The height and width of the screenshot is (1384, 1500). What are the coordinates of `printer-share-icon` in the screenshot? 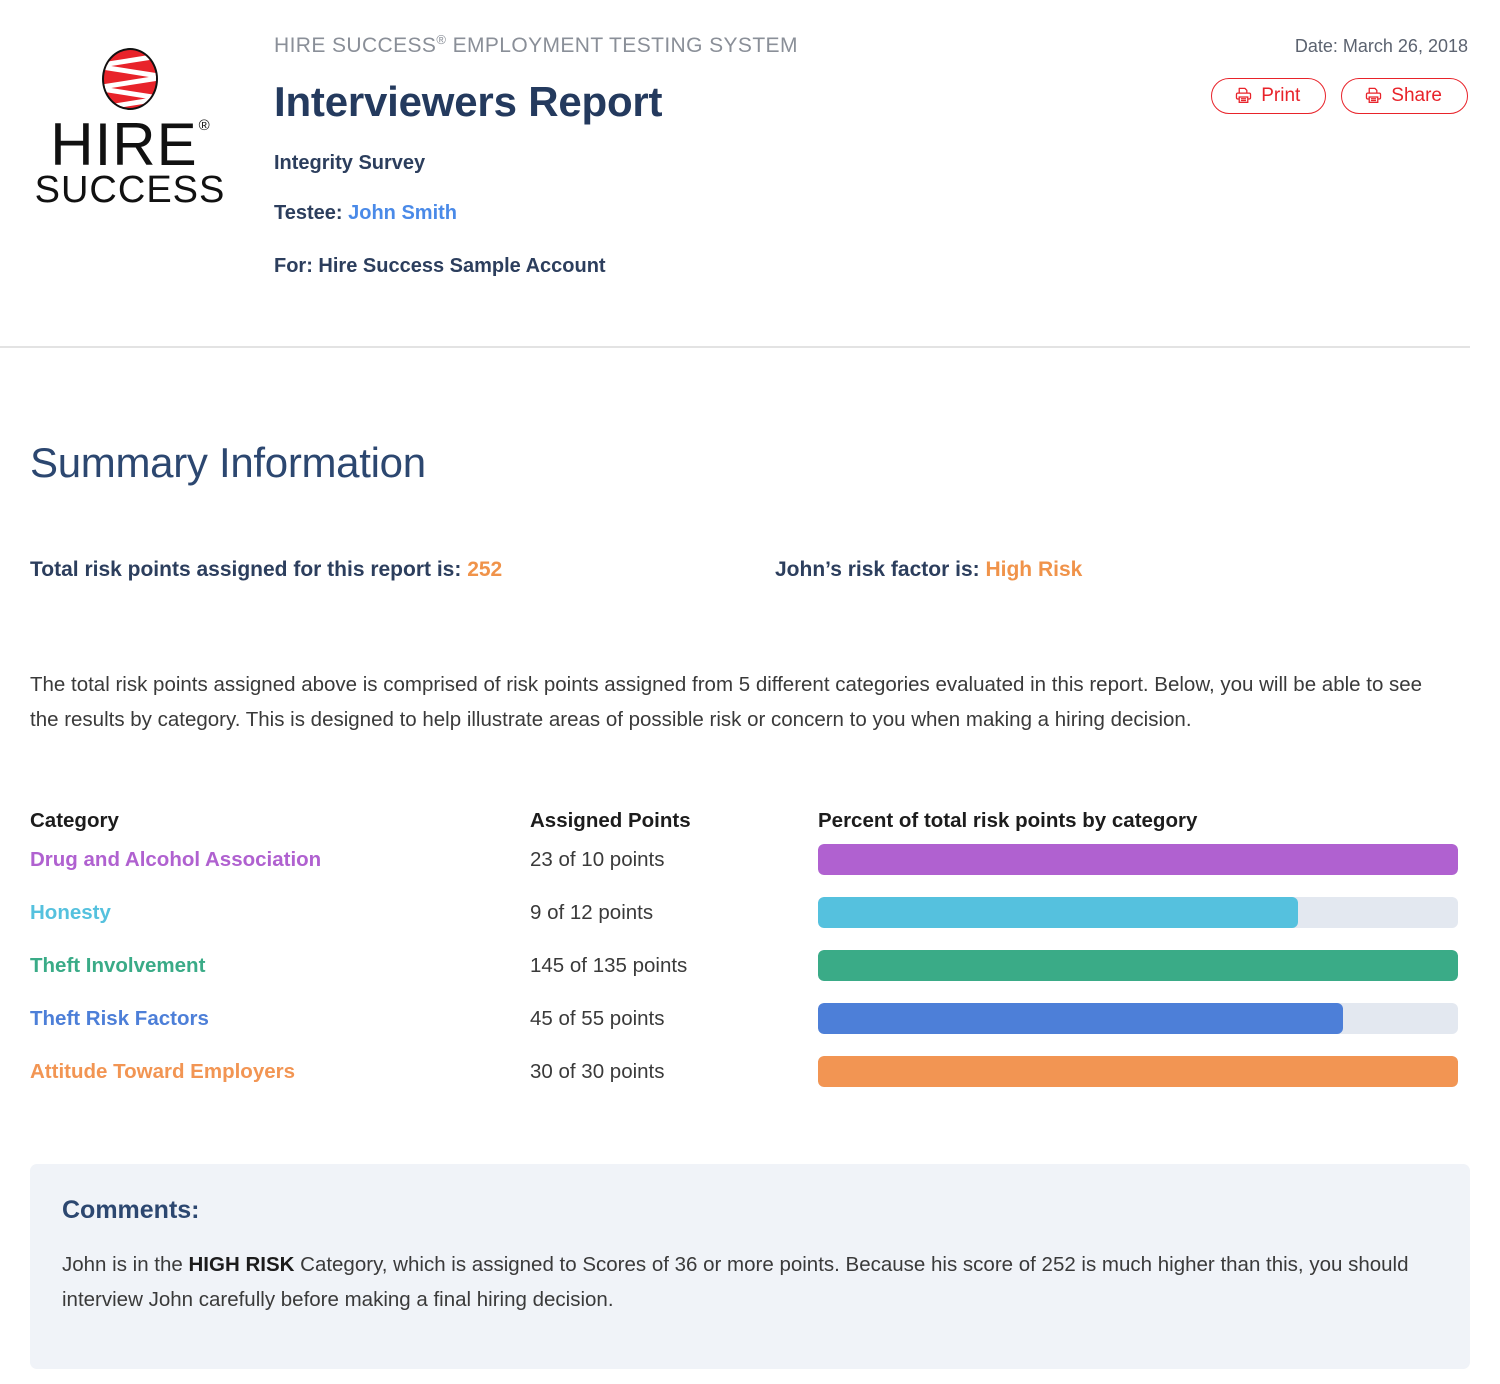 It's located at (1373, 95).